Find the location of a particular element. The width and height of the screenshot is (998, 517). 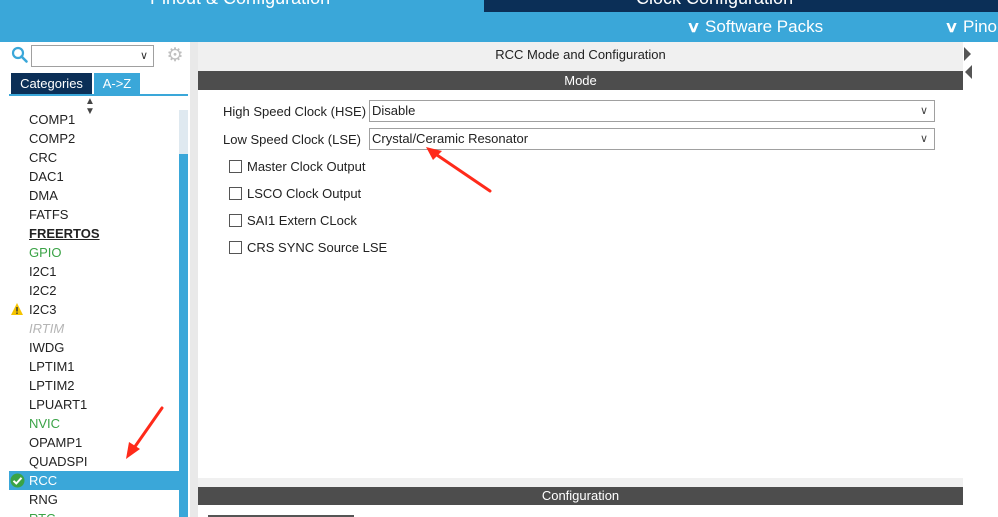

list-item-label: QUADSPI is located at coordinates (58, 461).